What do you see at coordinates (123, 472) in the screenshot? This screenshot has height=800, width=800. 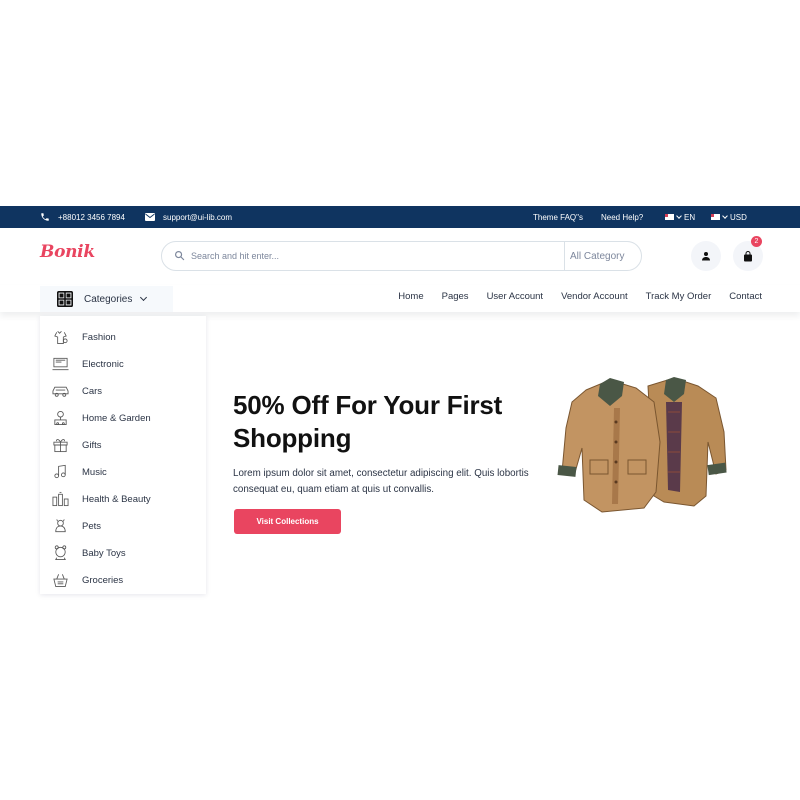 I see `category-item-music: Music` at bounding box center [123, 472].